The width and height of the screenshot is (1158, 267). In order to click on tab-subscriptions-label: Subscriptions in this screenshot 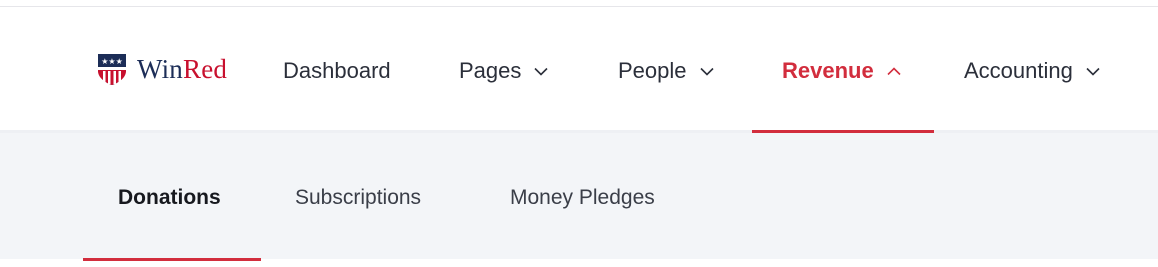, I will do `click(358, 197)`.